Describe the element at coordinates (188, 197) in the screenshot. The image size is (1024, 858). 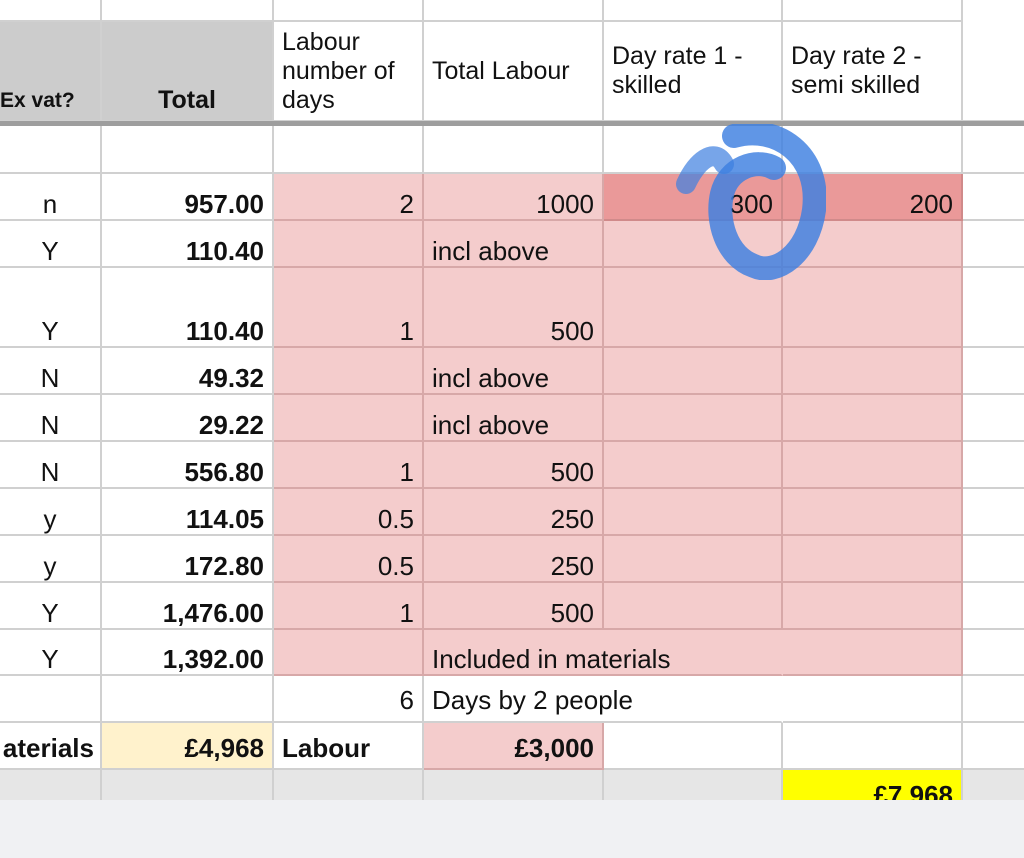
I see `cell-total: 957.00` at that location.